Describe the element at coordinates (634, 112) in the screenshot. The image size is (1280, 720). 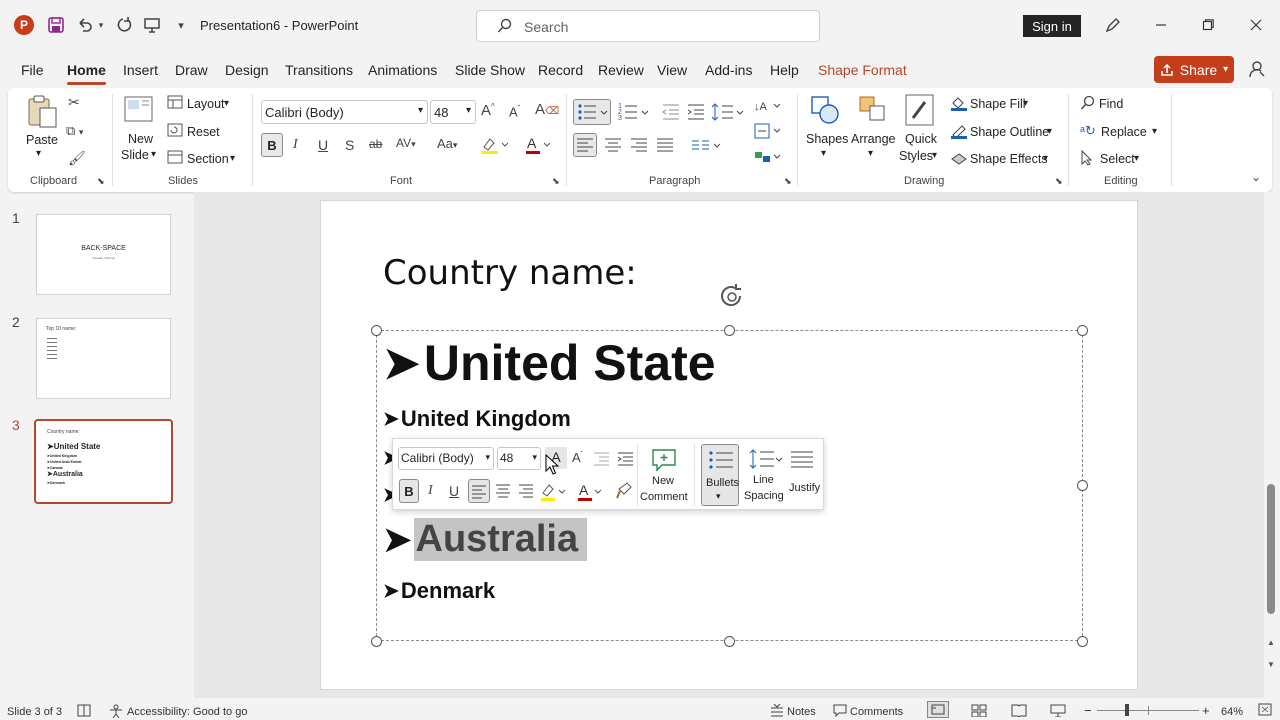
I see `numbering-icon: 123` at that location.